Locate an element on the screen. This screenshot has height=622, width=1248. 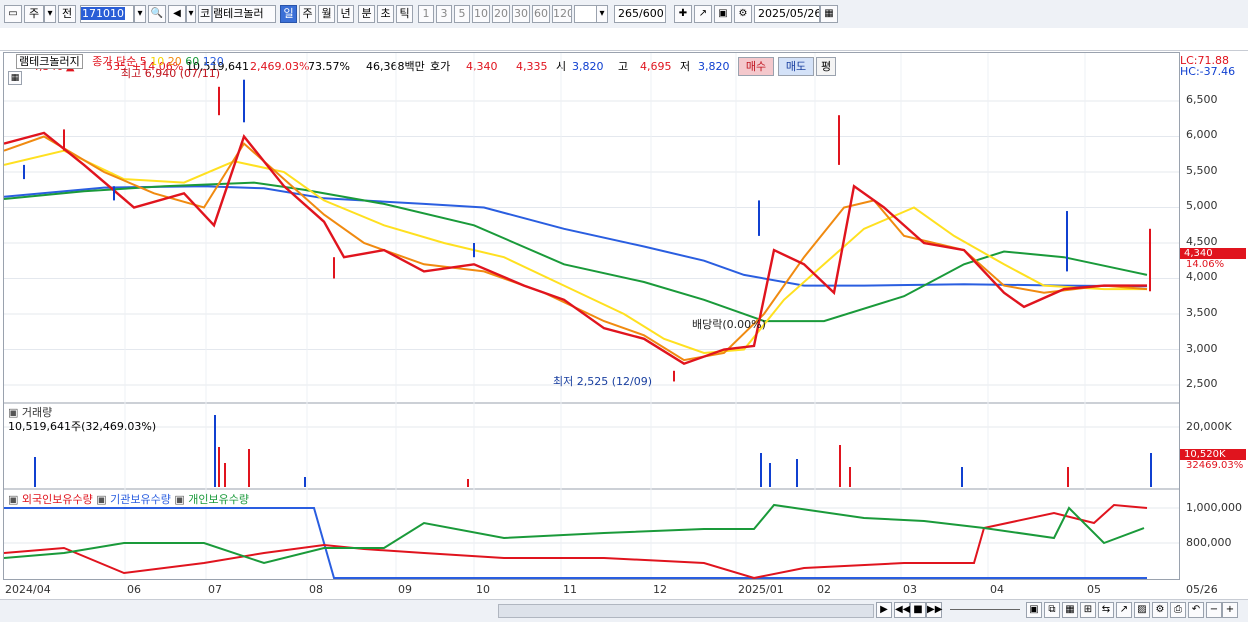
low-annotation: 최저 2,525 (12/09) is located at coordinates (603, 381).